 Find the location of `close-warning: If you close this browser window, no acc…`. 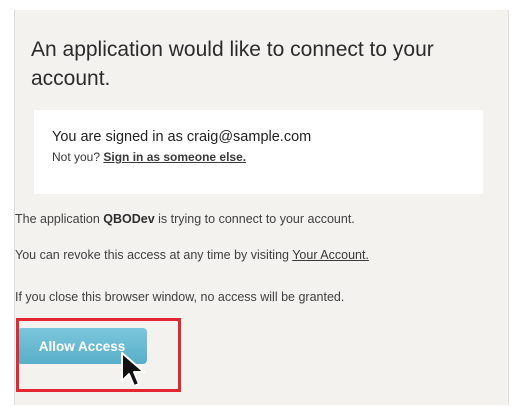

close-warning: If you close this browser window, no acc… is located at coordinates (180, 297).